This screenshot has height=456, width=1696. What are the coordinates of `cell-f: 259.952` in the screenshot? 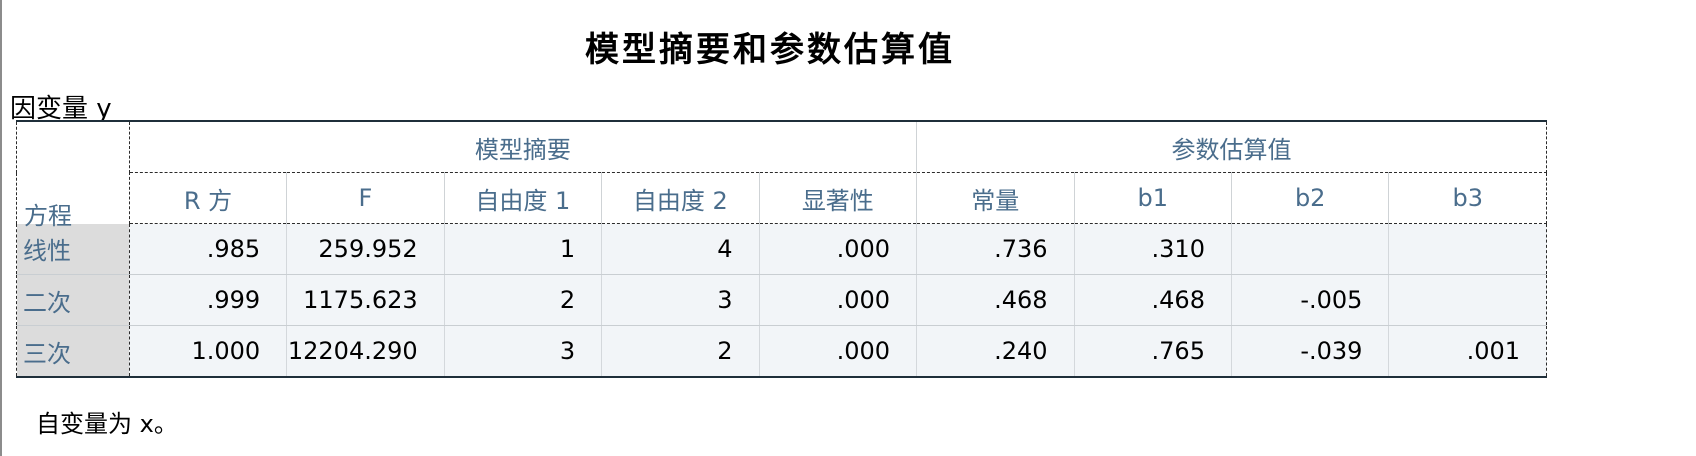 It's located at (365, 249).